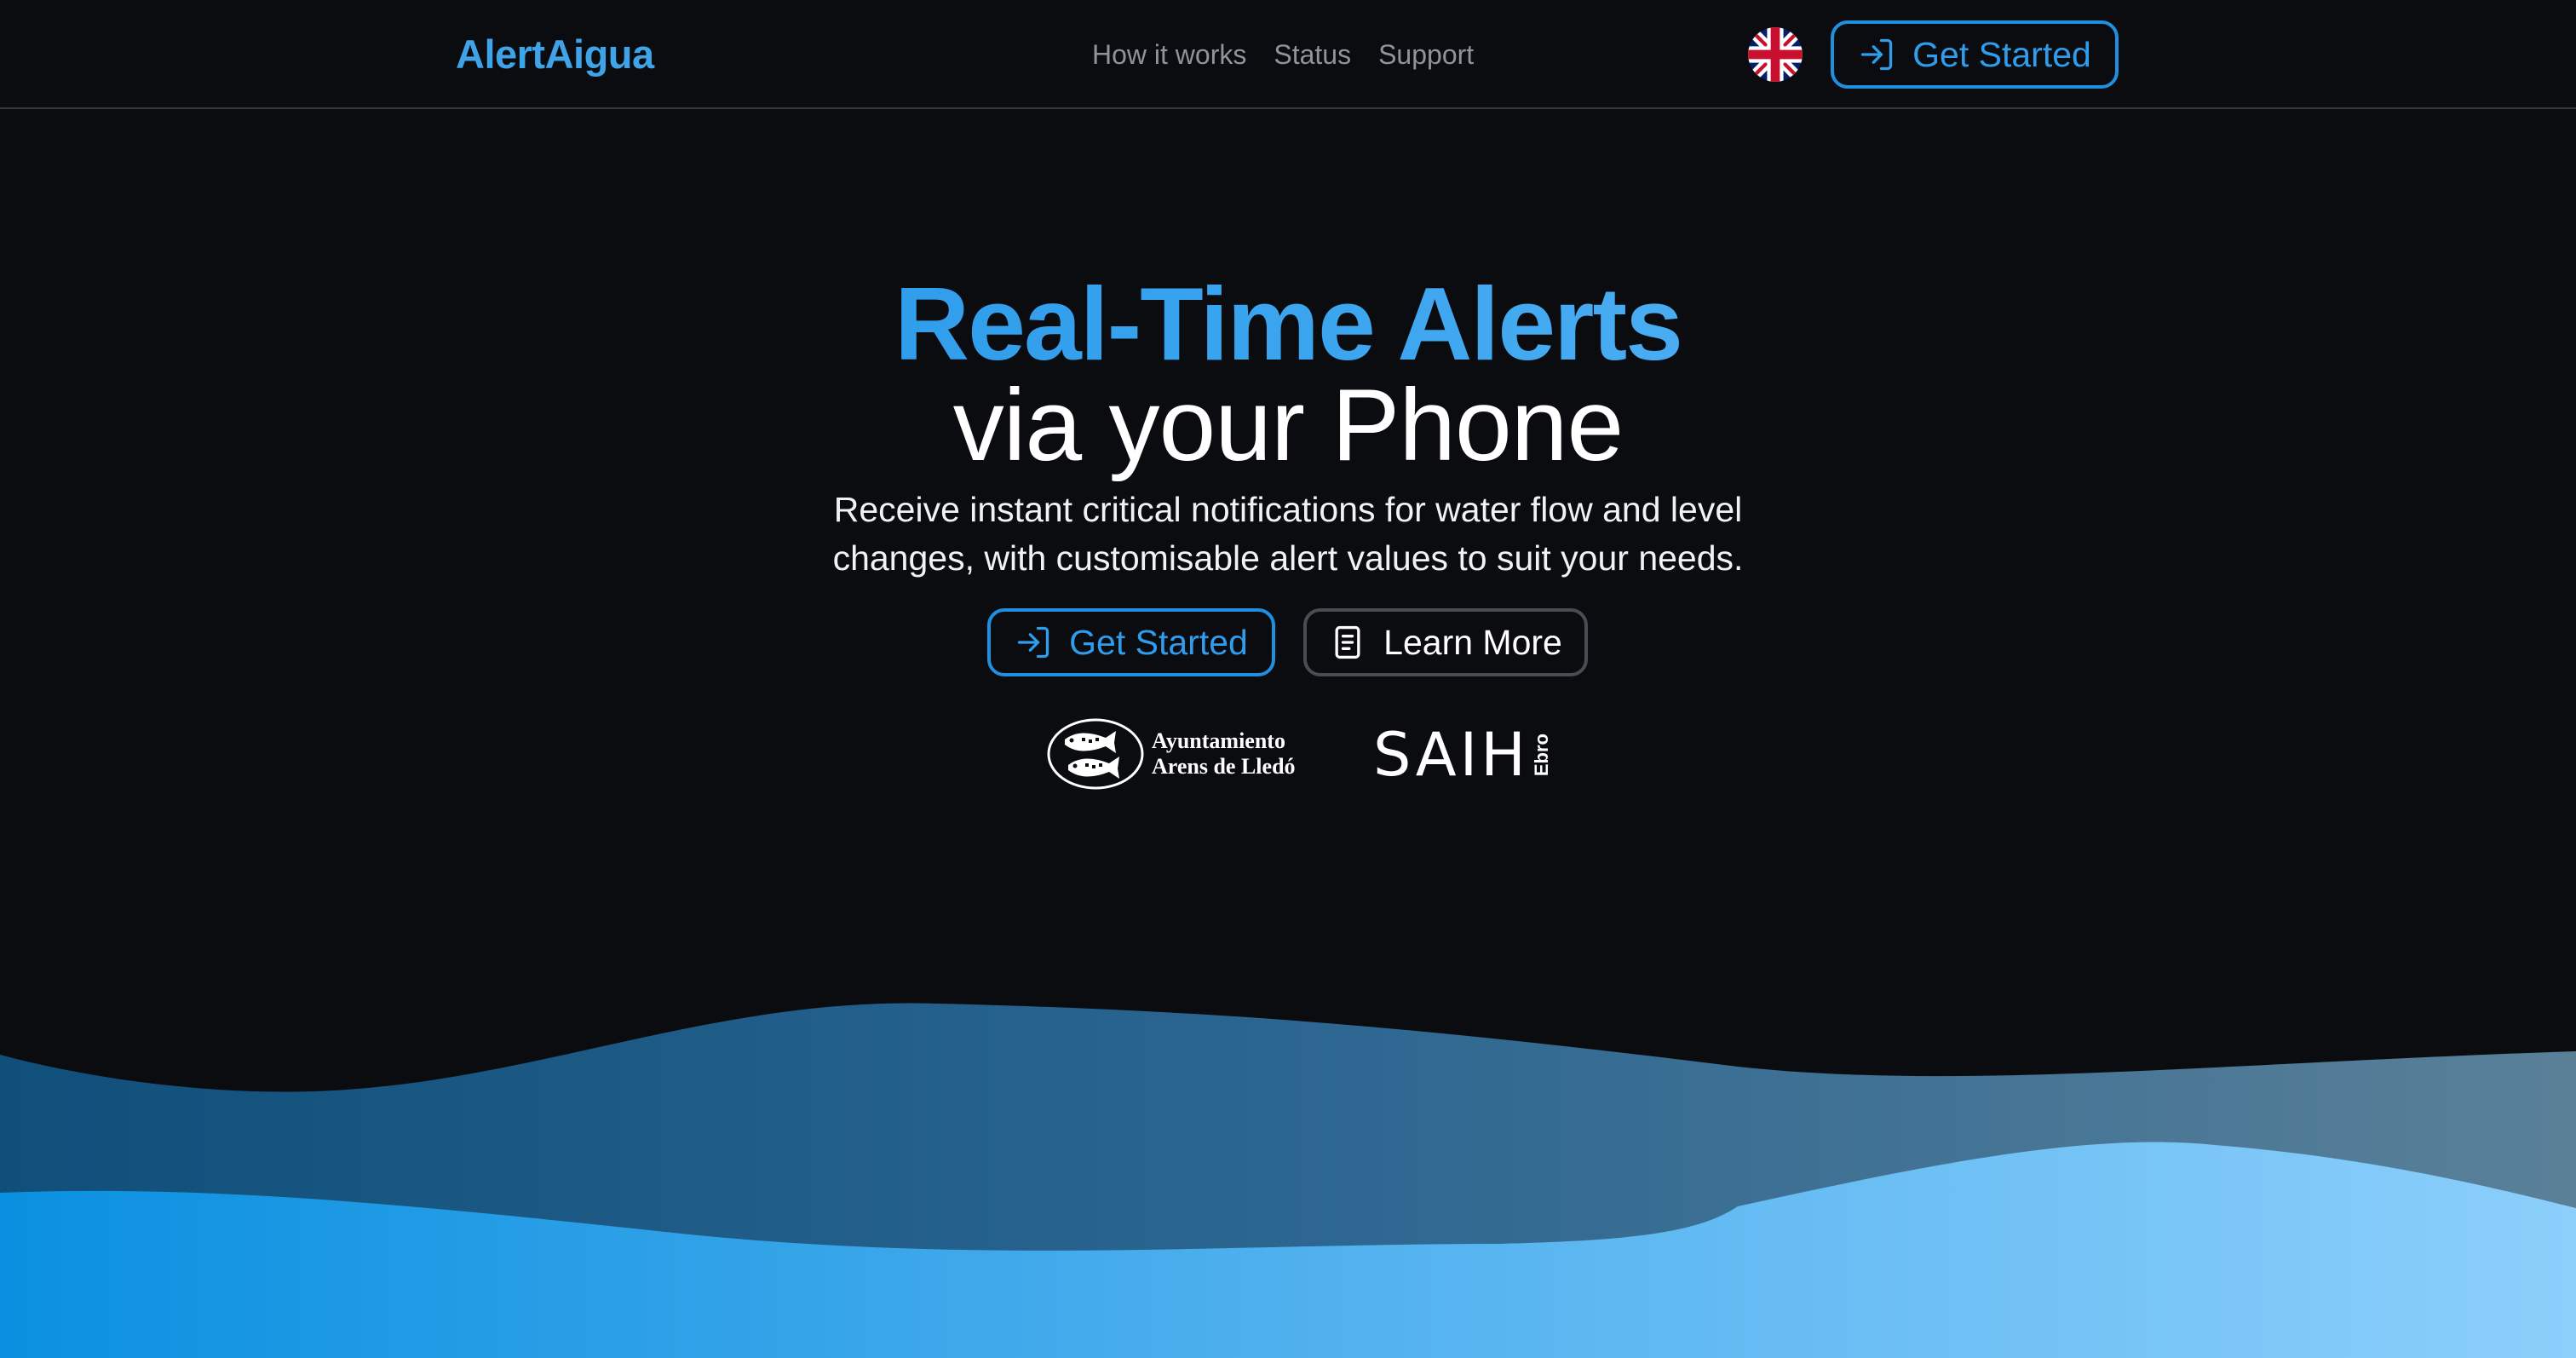  I want to click on nav-links: How it works Status Support, so click(1283, 55).